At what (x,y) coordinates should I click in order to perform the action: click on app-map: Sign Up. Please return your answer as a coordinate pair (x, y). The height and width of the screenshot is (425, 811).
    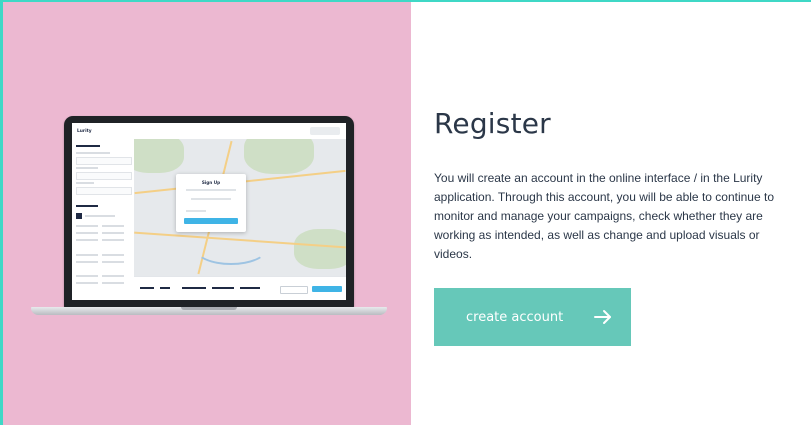
    Looking at the image, I should click on (240, 207).